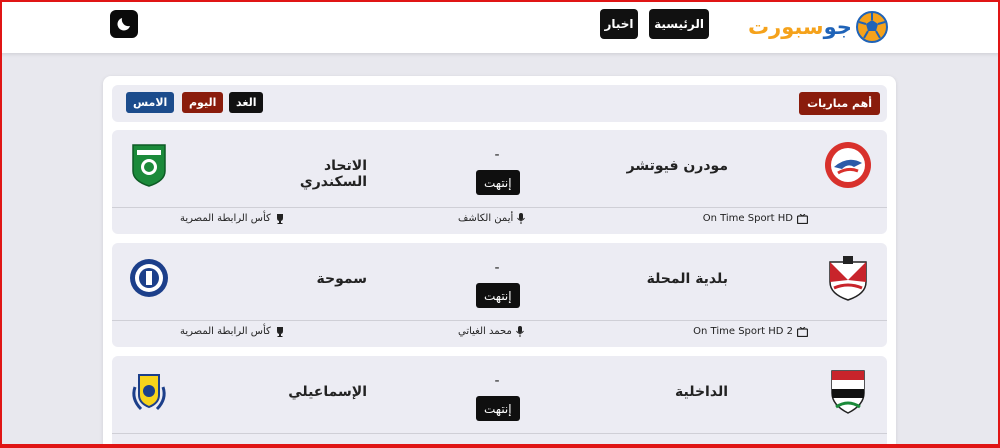  I want to click on home-team-name: الداخلية, so click(701, 392).